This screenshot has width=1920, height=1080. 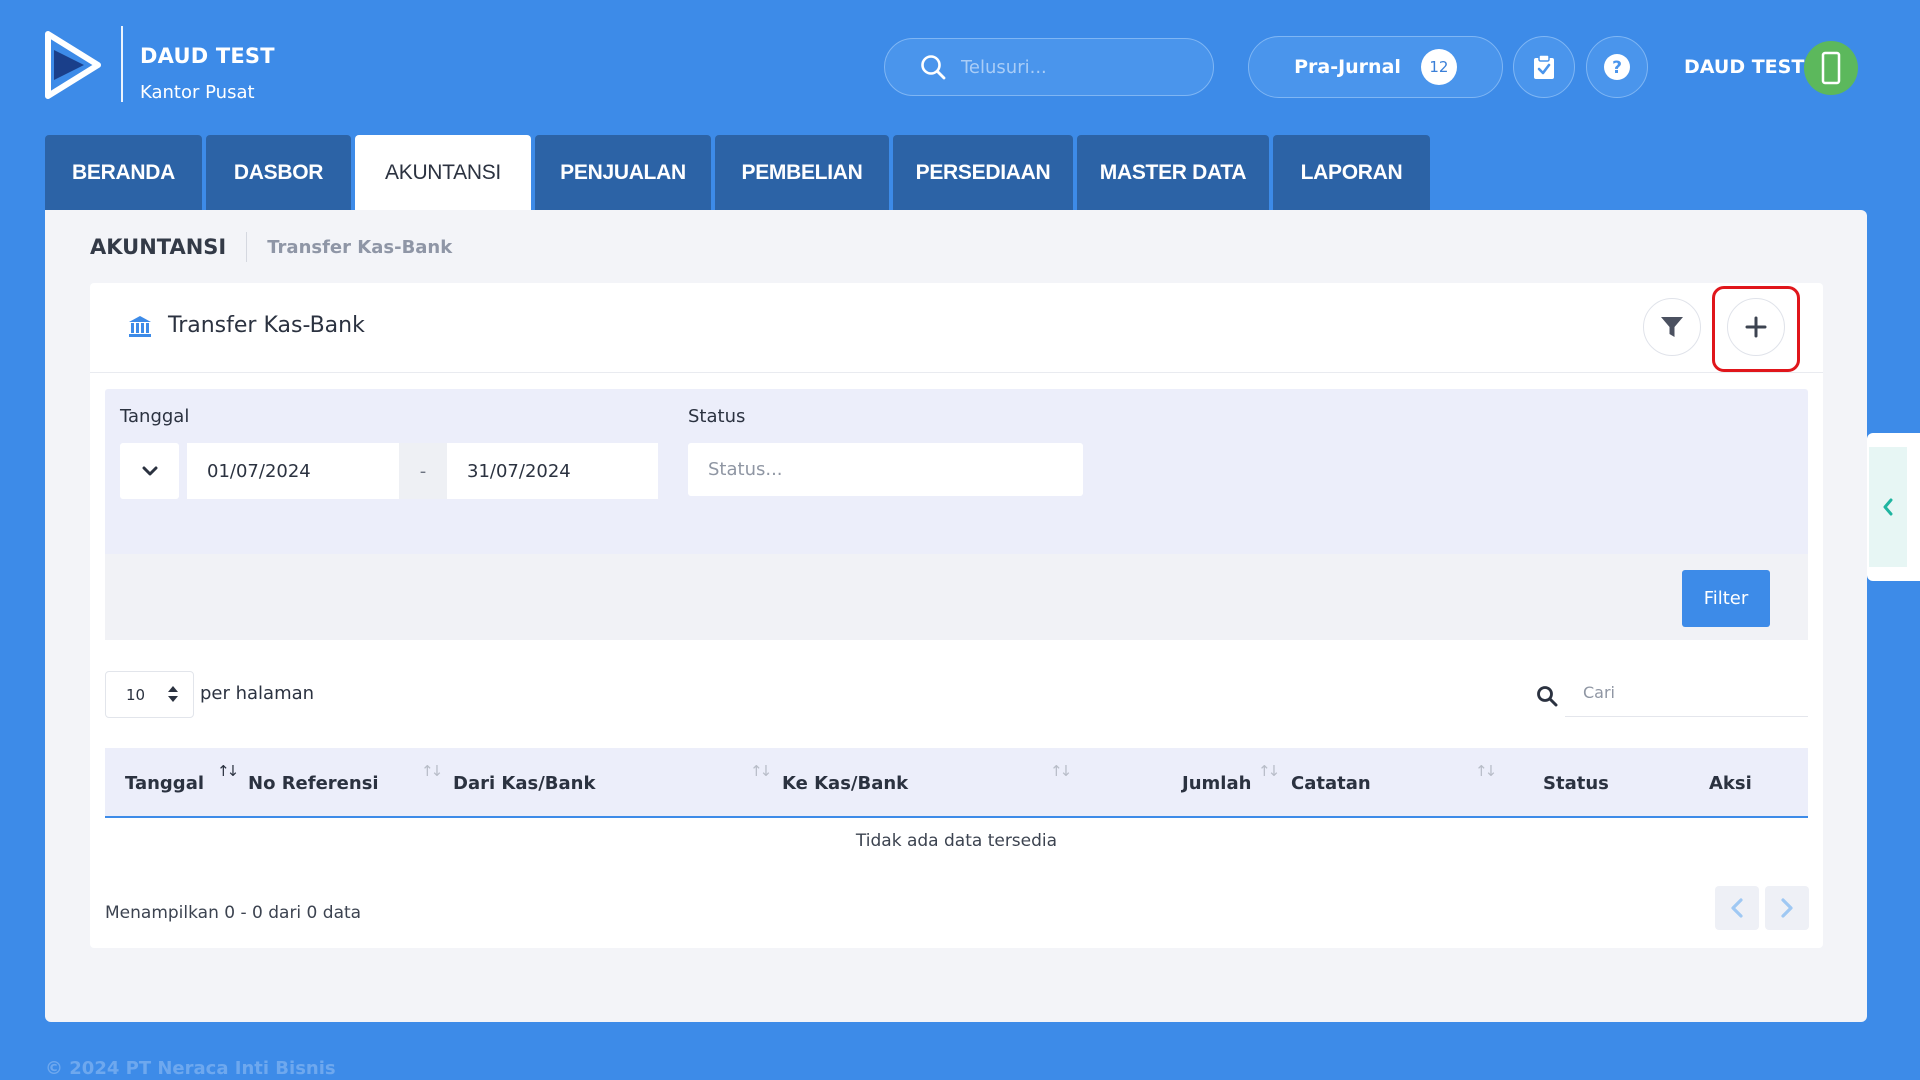 What do you see at coordinates (1173, 172) in the screenshot?
I see `tab-master-data: MASTER DATA` at bounding box center [1173, 172].